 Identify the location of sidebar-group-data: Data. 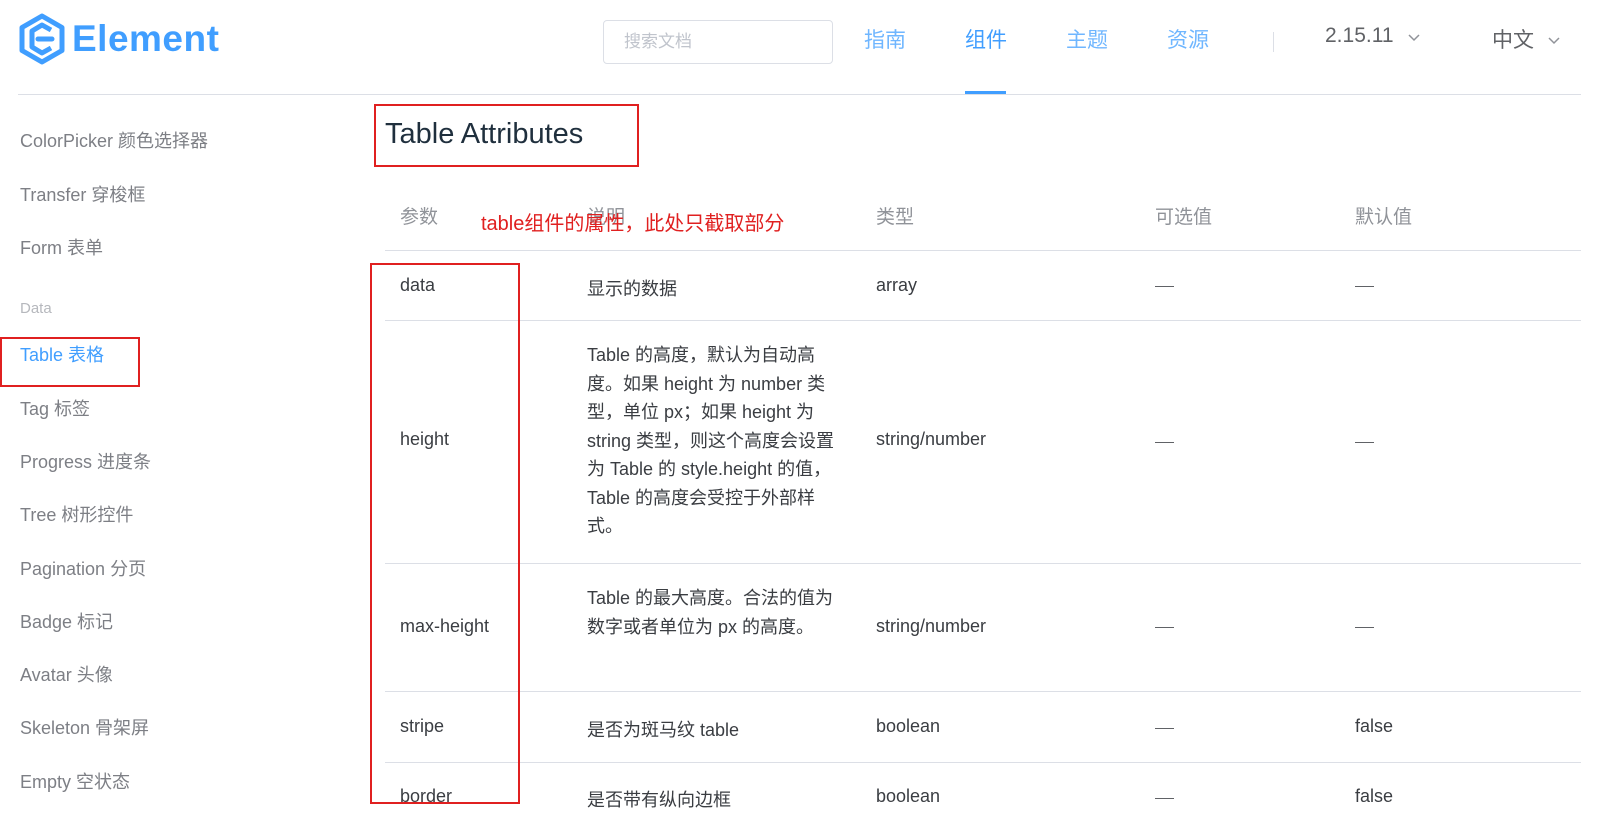
(36, 308).